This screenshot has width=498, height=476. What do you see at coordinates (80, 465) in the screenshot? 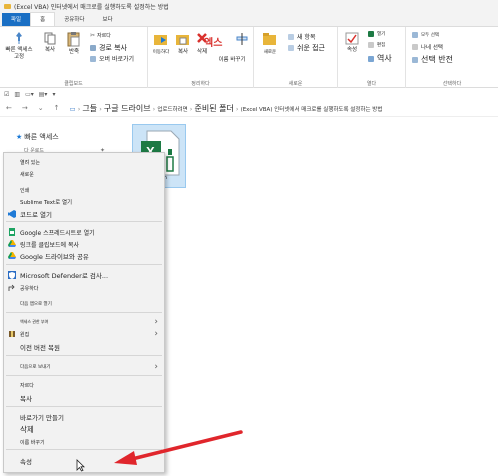
I see `mouse-cursor-icon` at bounding box center [80, 465].